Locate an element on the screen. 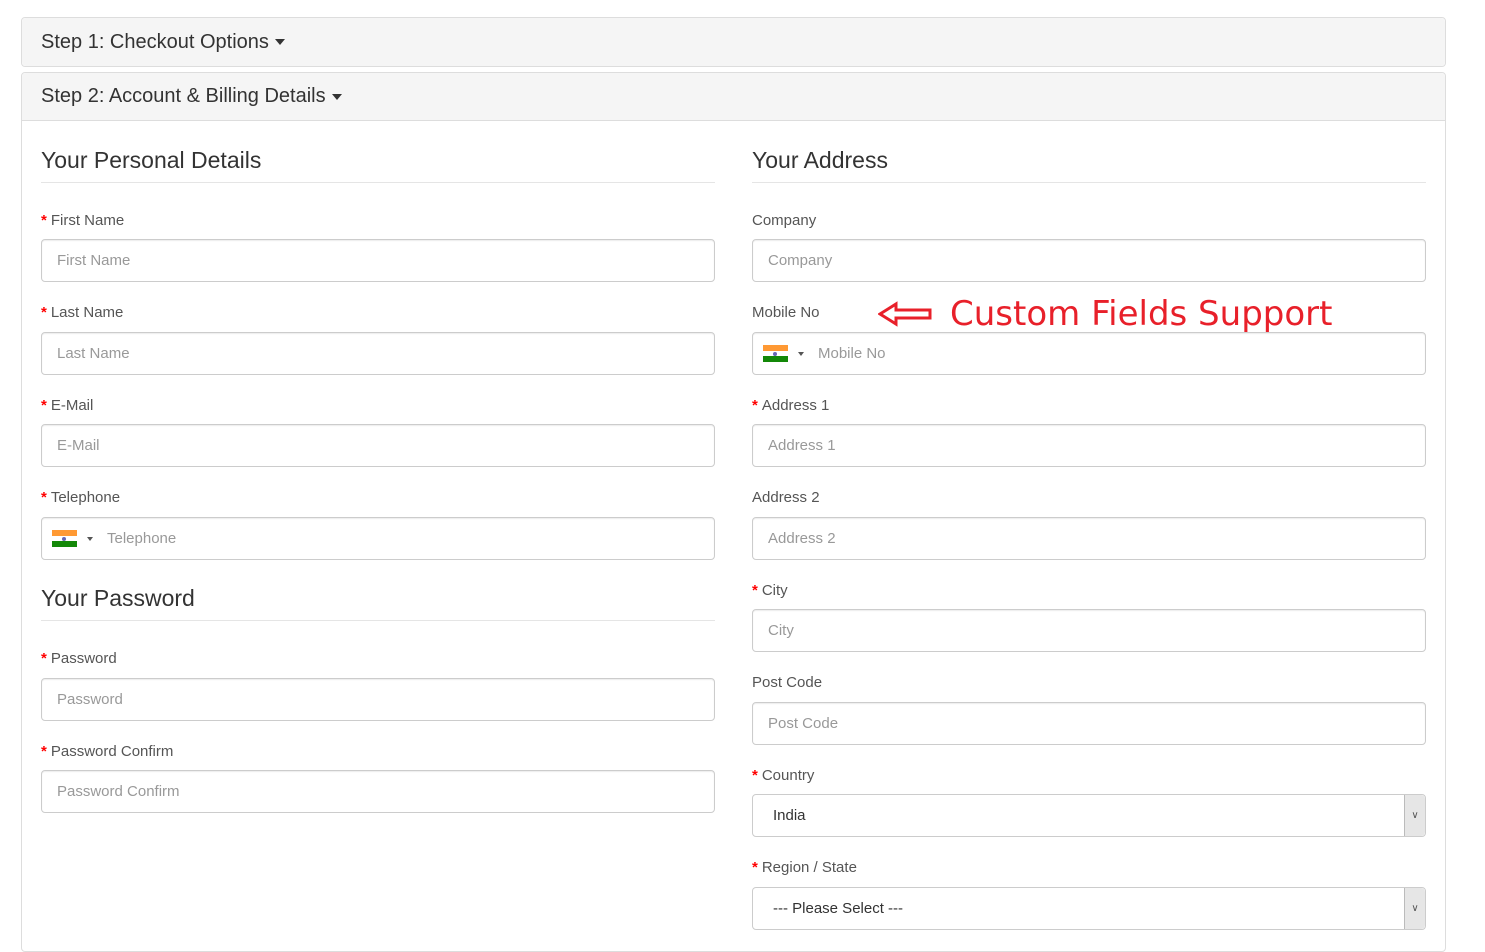 The height and width of the screenshot is (952, 1485). address-2-input: Address 2 is located at coordinates (1089, 538).